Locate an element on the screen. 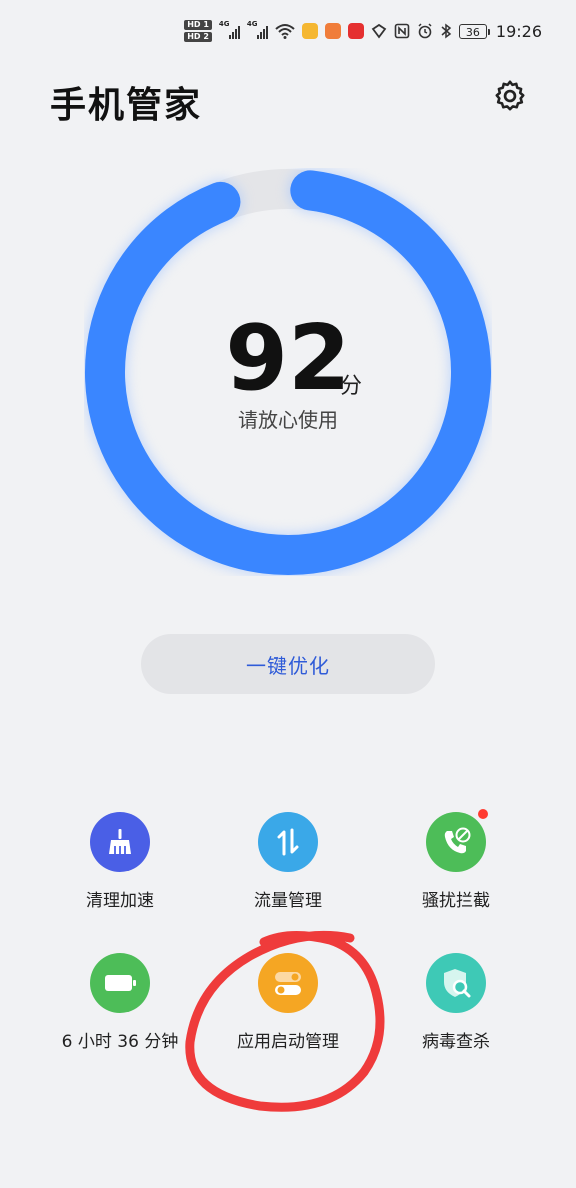  tool-harassment-block: 骚扰拦截 is located at coordinates (456, 860).